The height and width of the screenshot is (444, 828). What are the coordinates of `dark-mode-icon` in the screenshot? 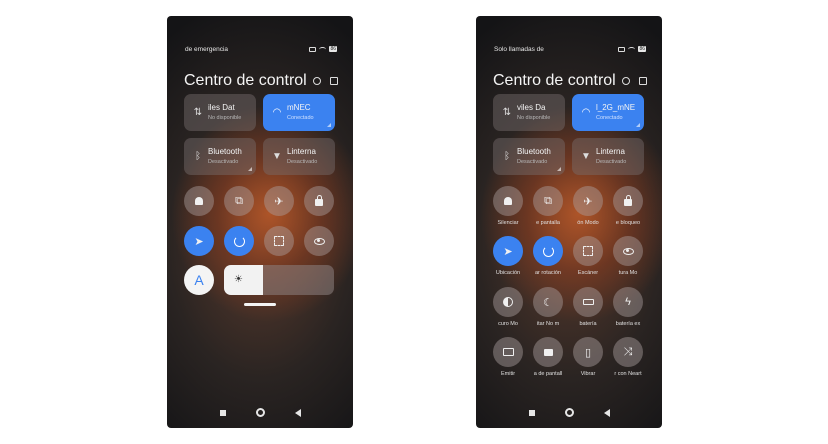 It's located at (508, 302).